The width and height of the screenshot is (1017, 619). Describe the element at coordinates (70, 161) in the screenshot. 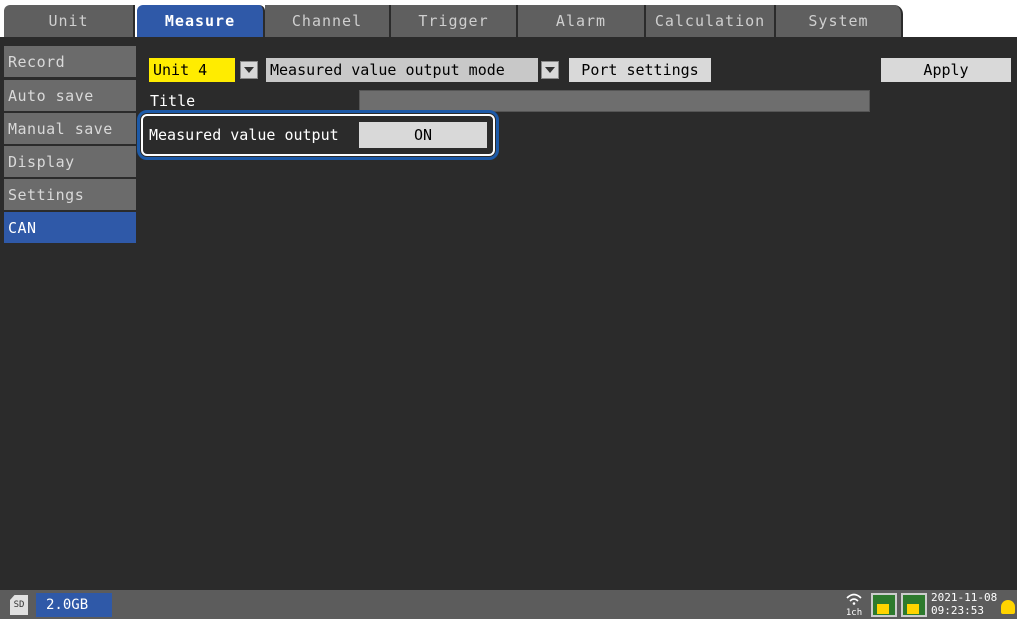

I see `sidebar-item-display: Display` at that location.